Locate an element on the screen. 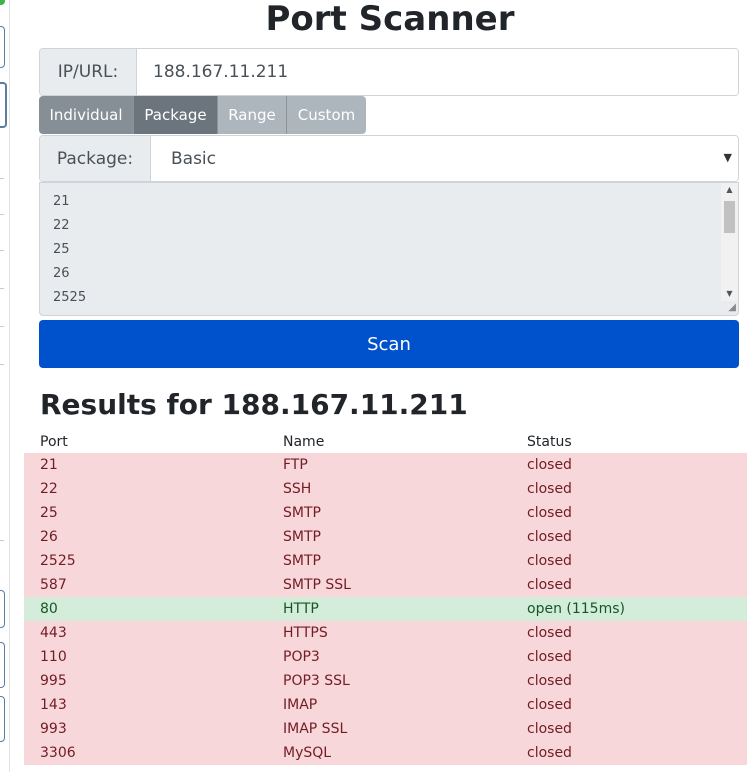  cell-name: HTTPS is located at coordinates (305, 633).